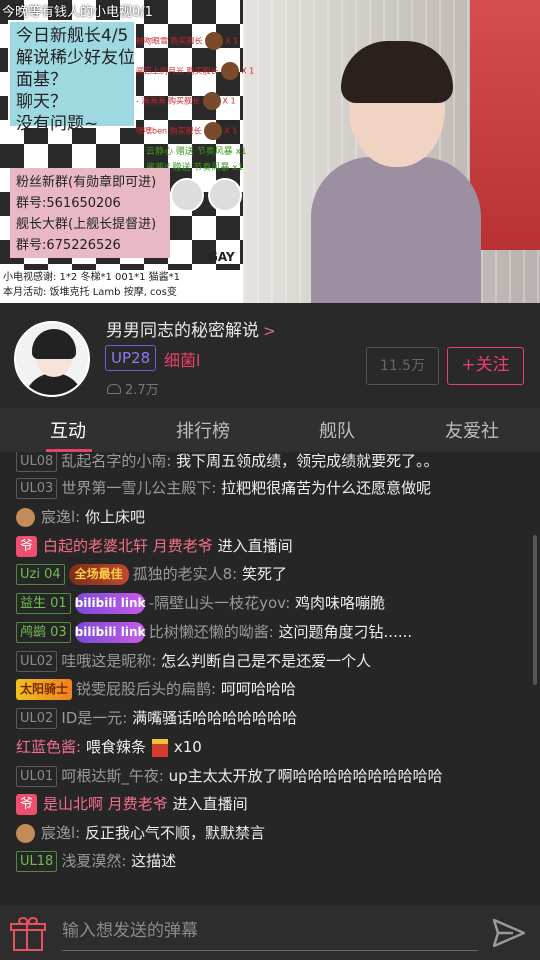  What do you see at coordinates (402, 366) in the screenshot?
I see `popularity-count: 11.5万` at bounding box center [402, 366].